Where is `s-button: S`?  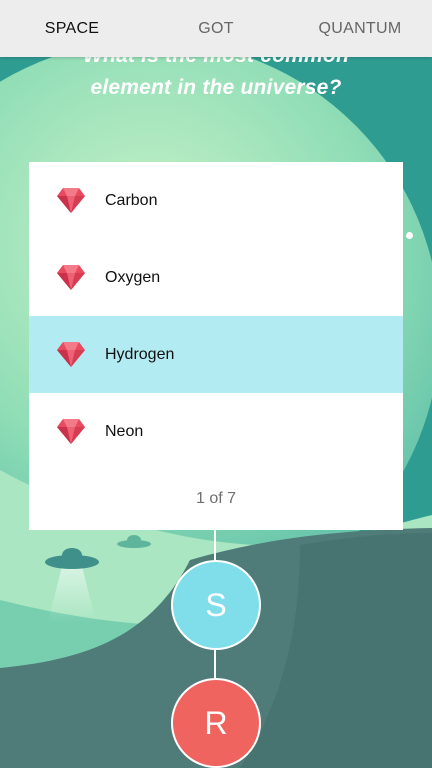 s-button: S is located at coordinates (216, 605).